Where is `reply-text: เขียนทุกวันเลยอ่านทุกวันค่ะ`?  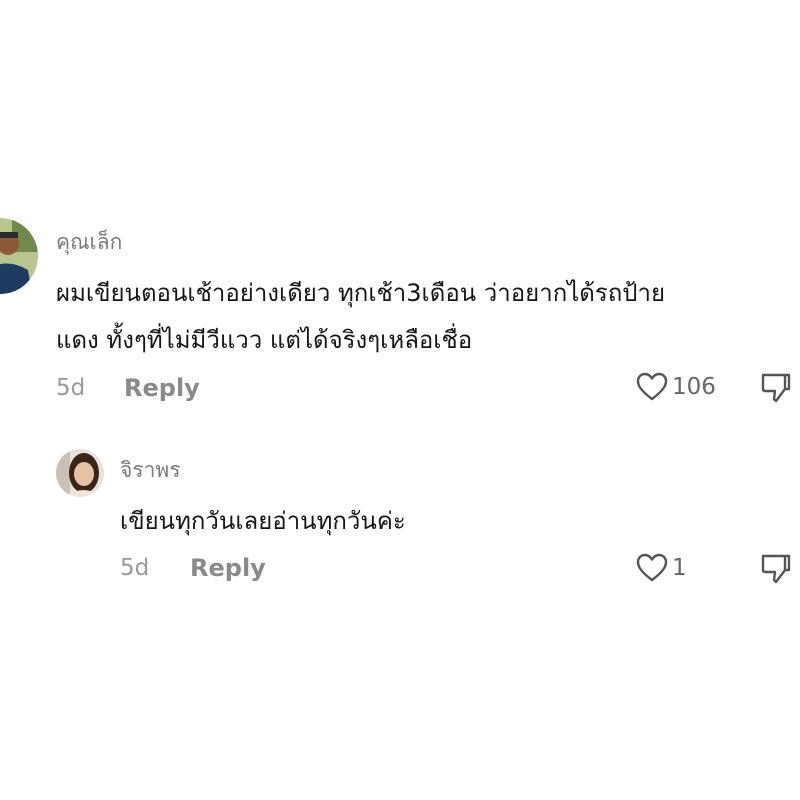 reply-text: เขียนทุกวันเลยอ่านทุกวันค่ะ is located at coordinates (263, 521).